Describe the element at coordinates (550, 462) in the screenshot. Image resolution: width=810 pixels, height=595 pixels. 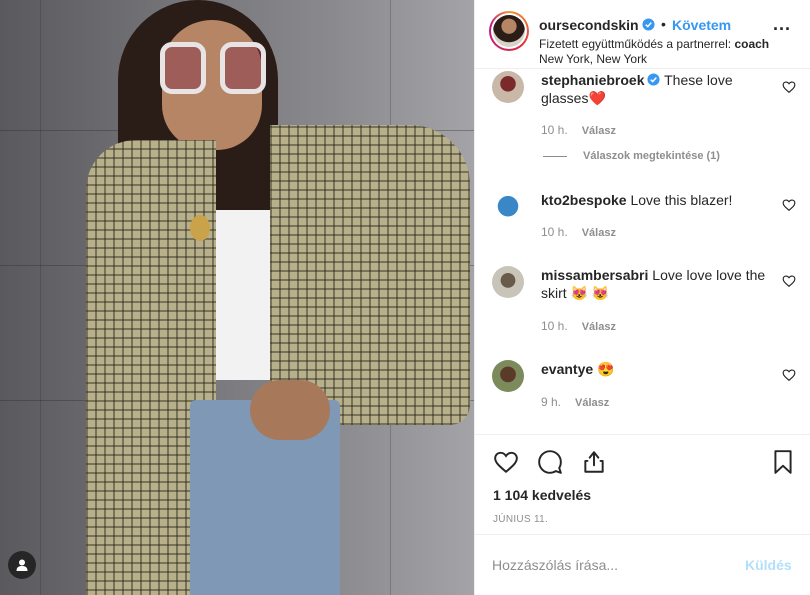
I see `comment-icon` at that location.